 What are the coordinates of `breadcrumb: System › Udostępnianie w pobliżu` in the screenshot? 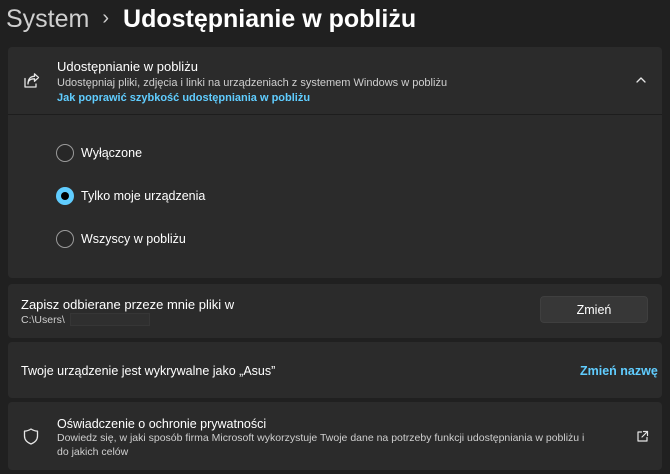 It's located at (211, 19).